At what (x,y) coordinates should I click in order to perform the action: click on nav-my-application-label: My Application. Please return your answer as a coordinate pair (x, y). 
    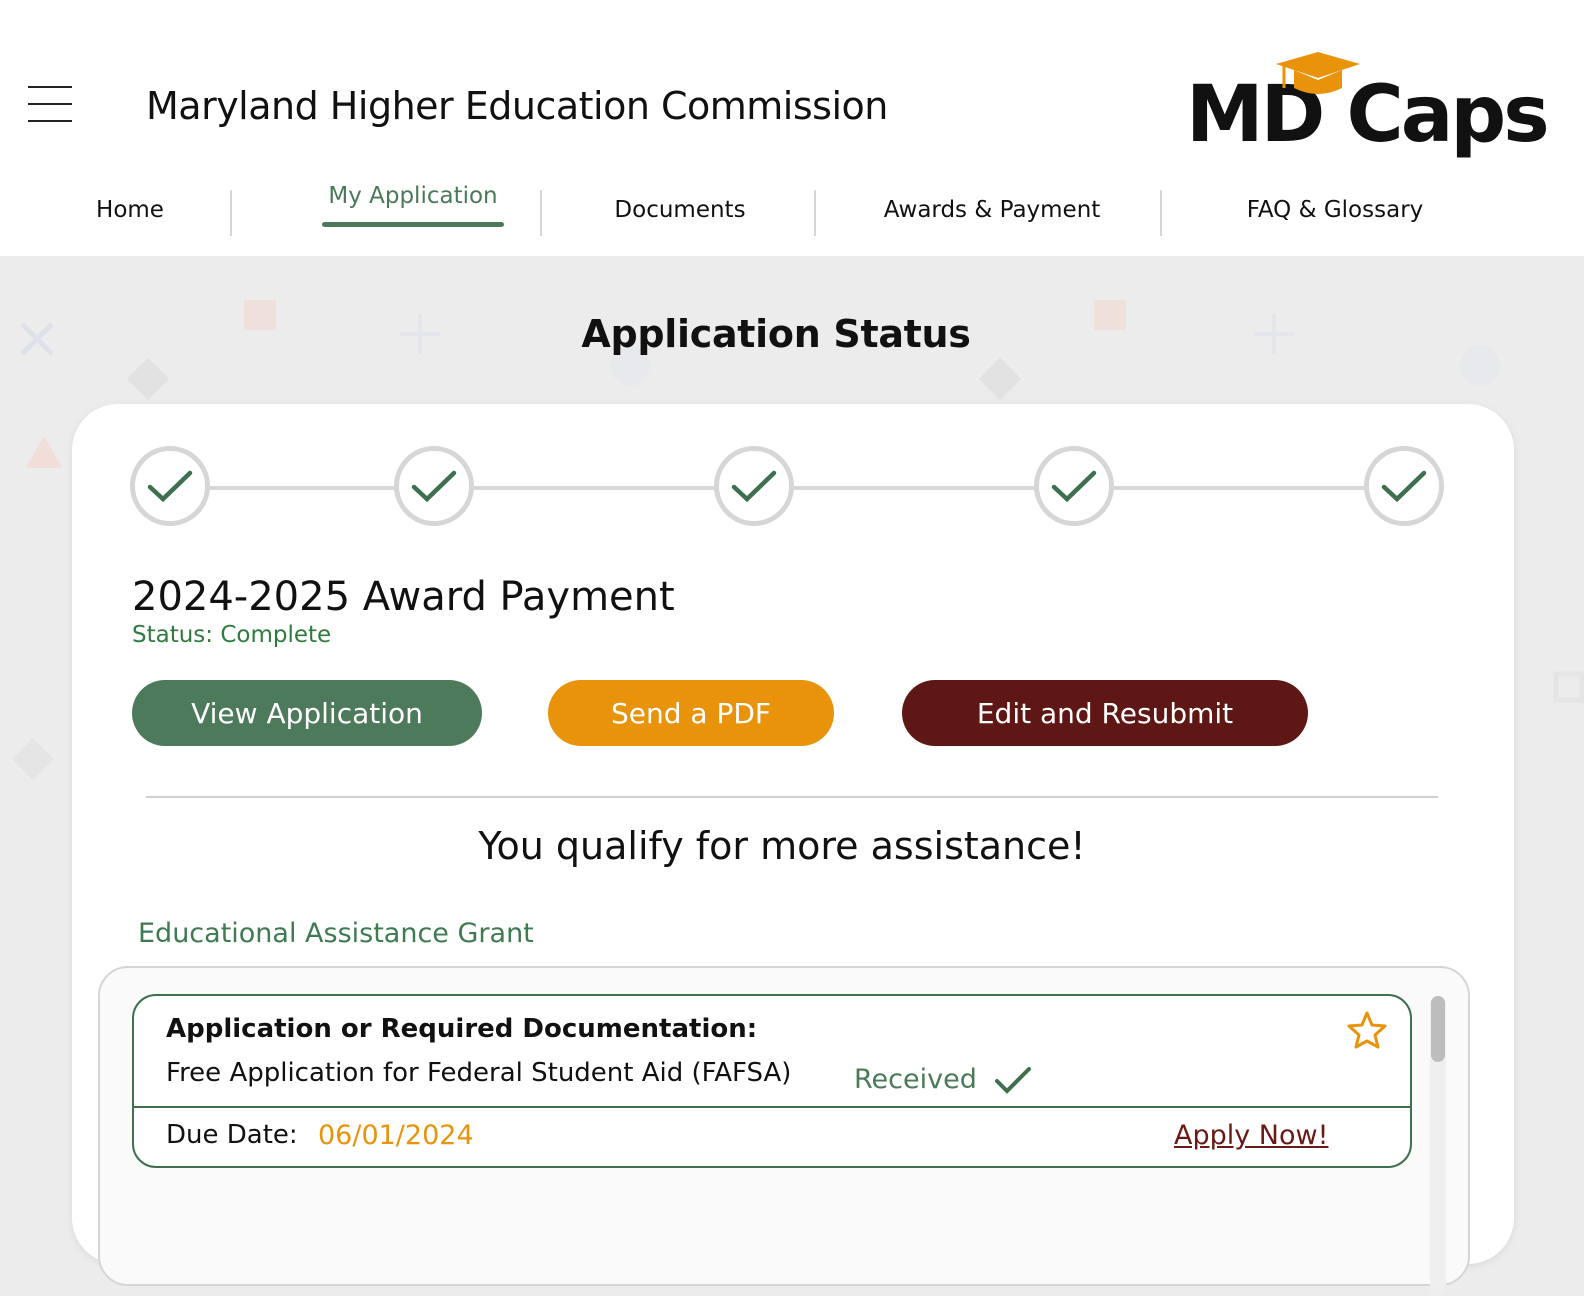
    Looking at the image, I should click on (413, 196).